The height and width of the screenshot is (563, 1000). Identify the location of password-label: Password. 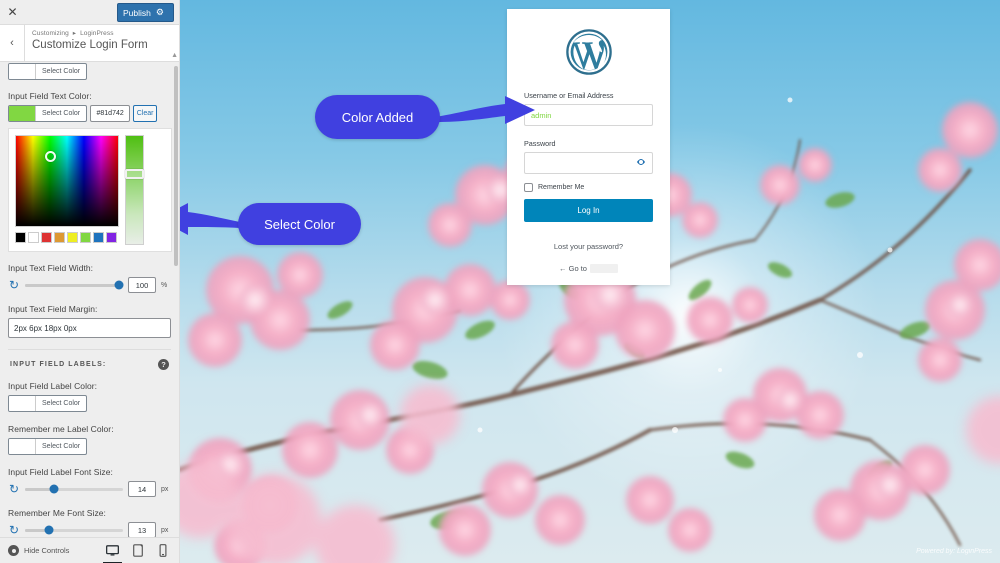
(540, 143).